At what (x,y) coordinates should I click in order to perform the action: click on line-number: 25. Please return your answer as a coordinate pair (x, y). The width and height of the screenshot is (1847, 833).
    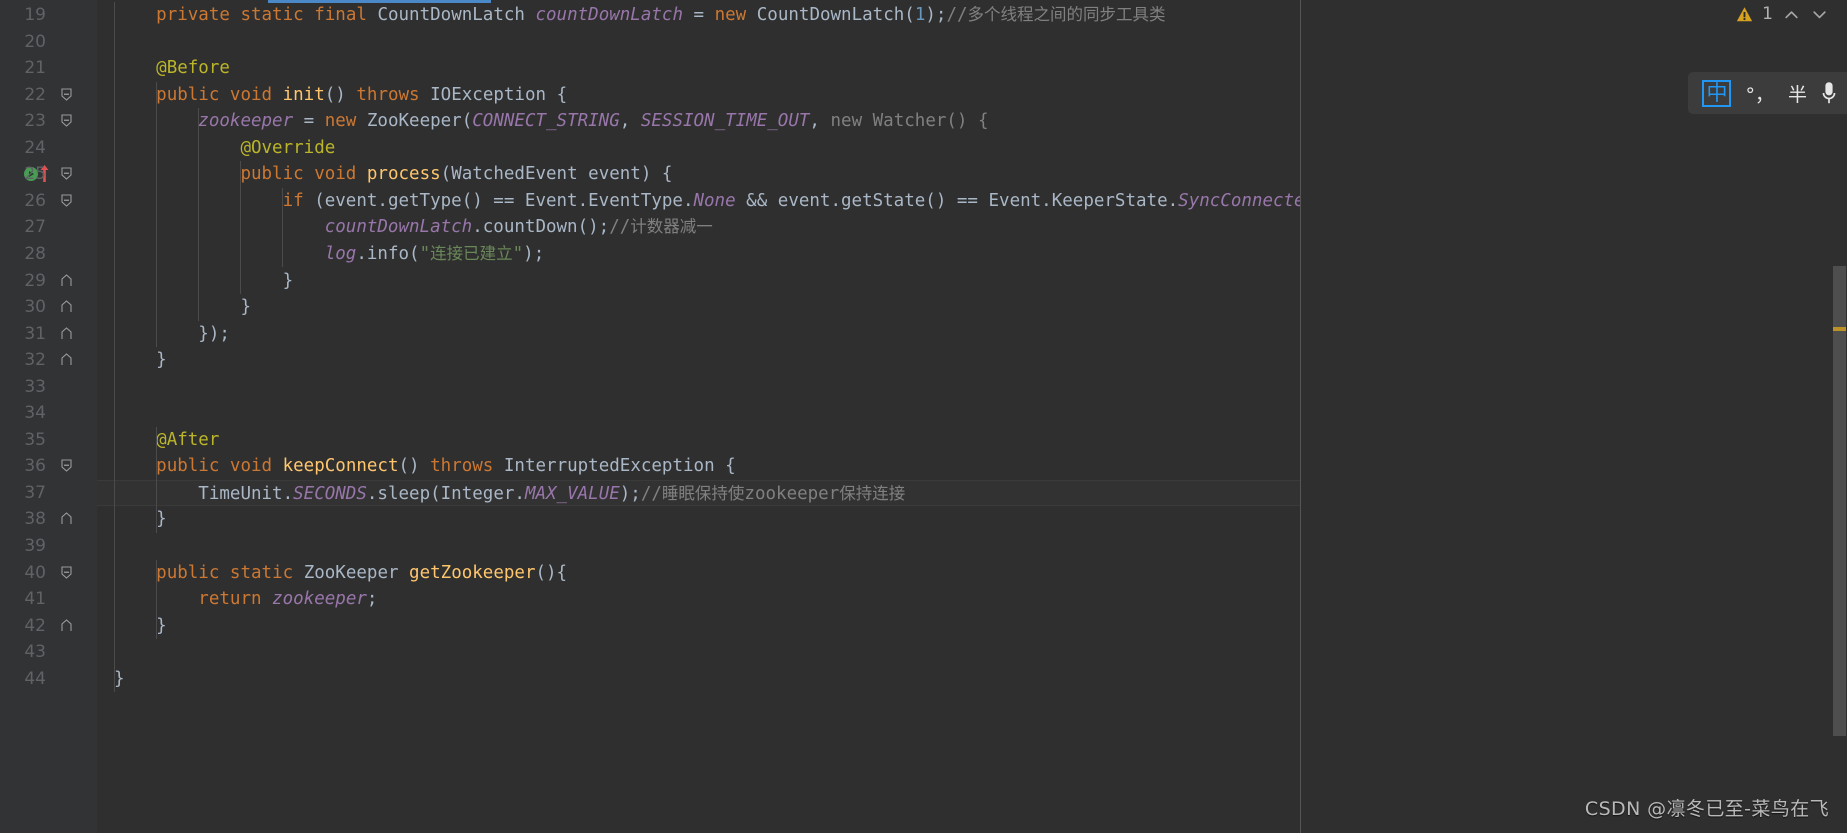
    Looking at the image, I should click on (35, 174).